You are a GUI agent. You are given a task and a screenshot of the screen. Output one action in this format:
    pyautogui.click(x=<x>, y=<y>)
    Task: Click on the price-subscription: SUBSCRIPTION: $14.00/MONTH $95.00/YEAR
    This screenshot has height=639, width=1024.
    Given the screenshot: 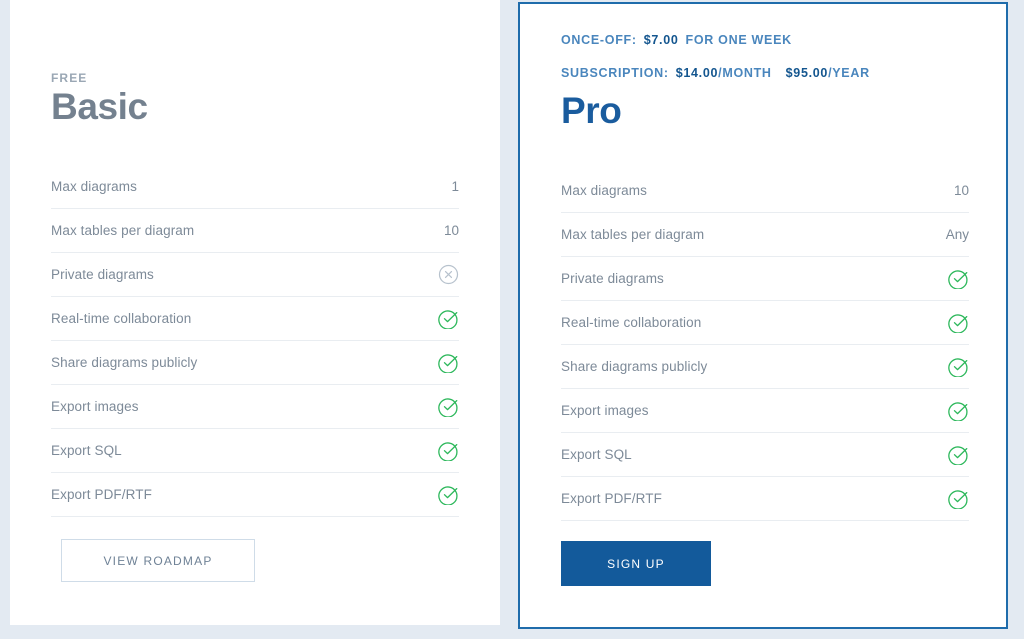 What is the action you would take?
    pyautogui.click(x=715, y=73)
    